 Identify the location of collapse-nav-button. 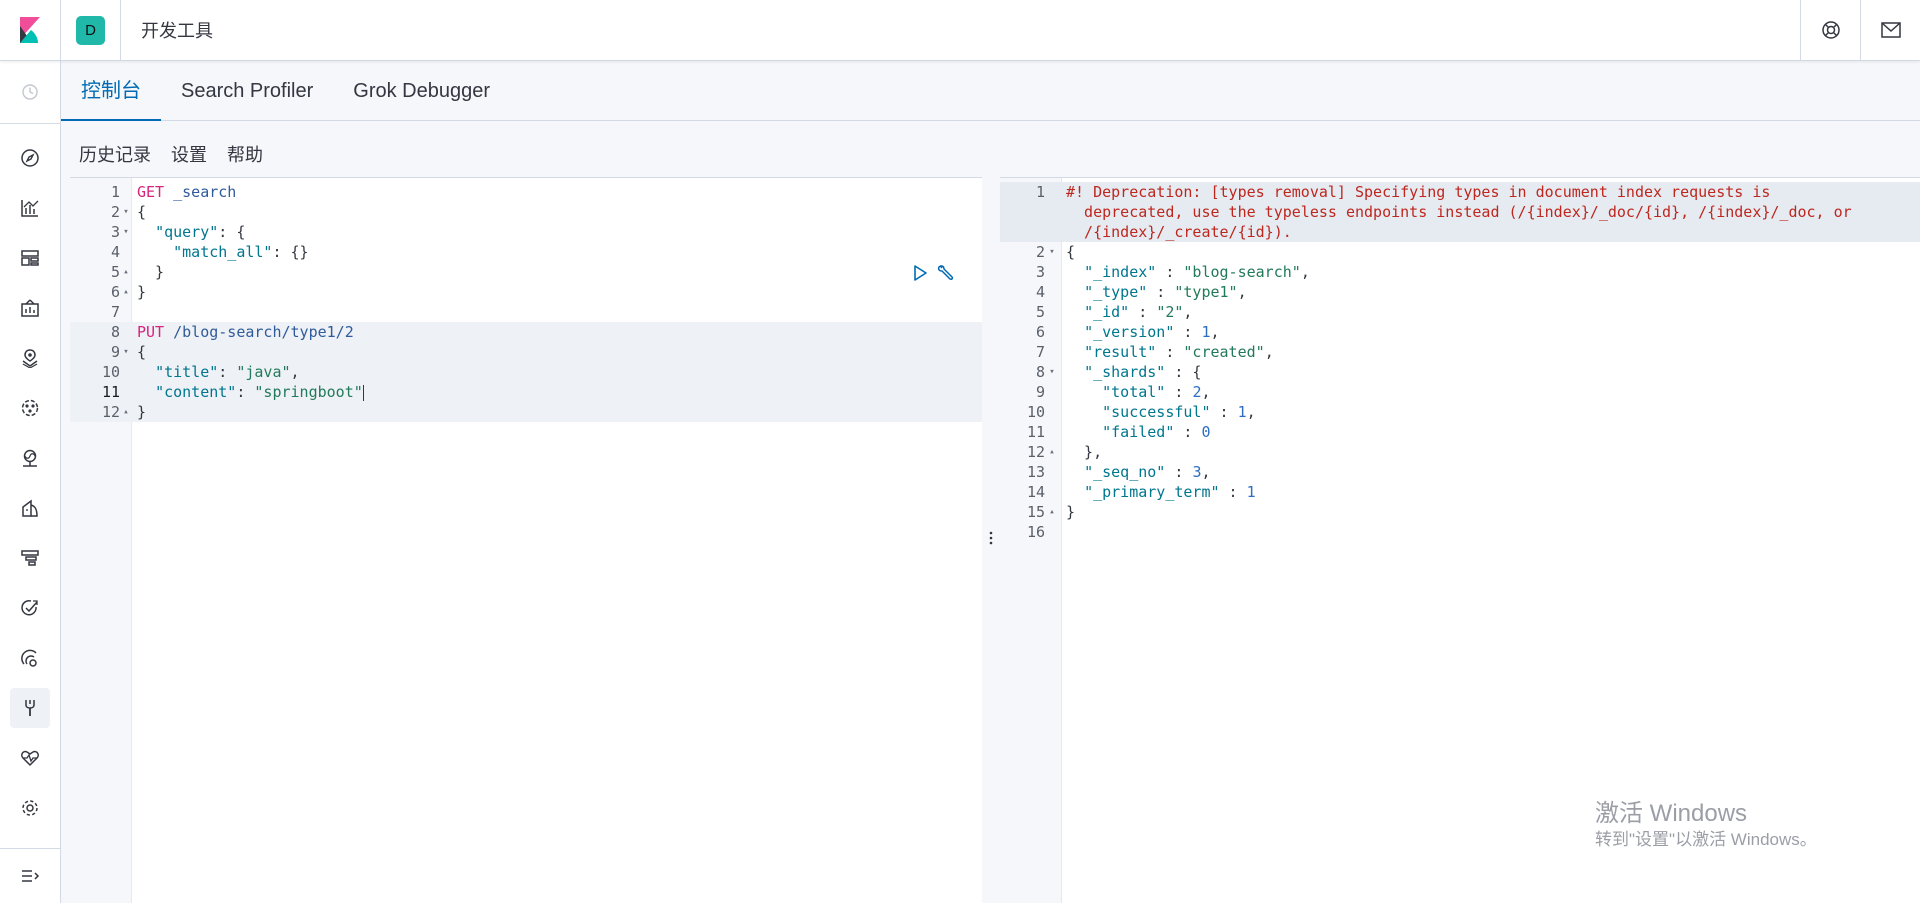
(30, 875).